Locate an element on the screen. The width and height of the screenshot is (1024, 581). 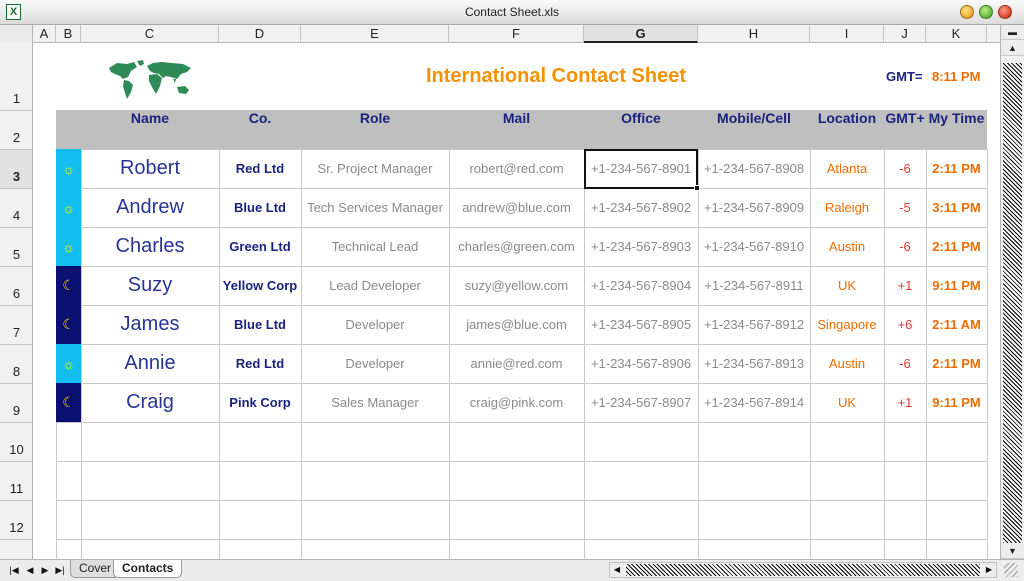
cell-company: Pink Corp is located at coordinates (260, 402).